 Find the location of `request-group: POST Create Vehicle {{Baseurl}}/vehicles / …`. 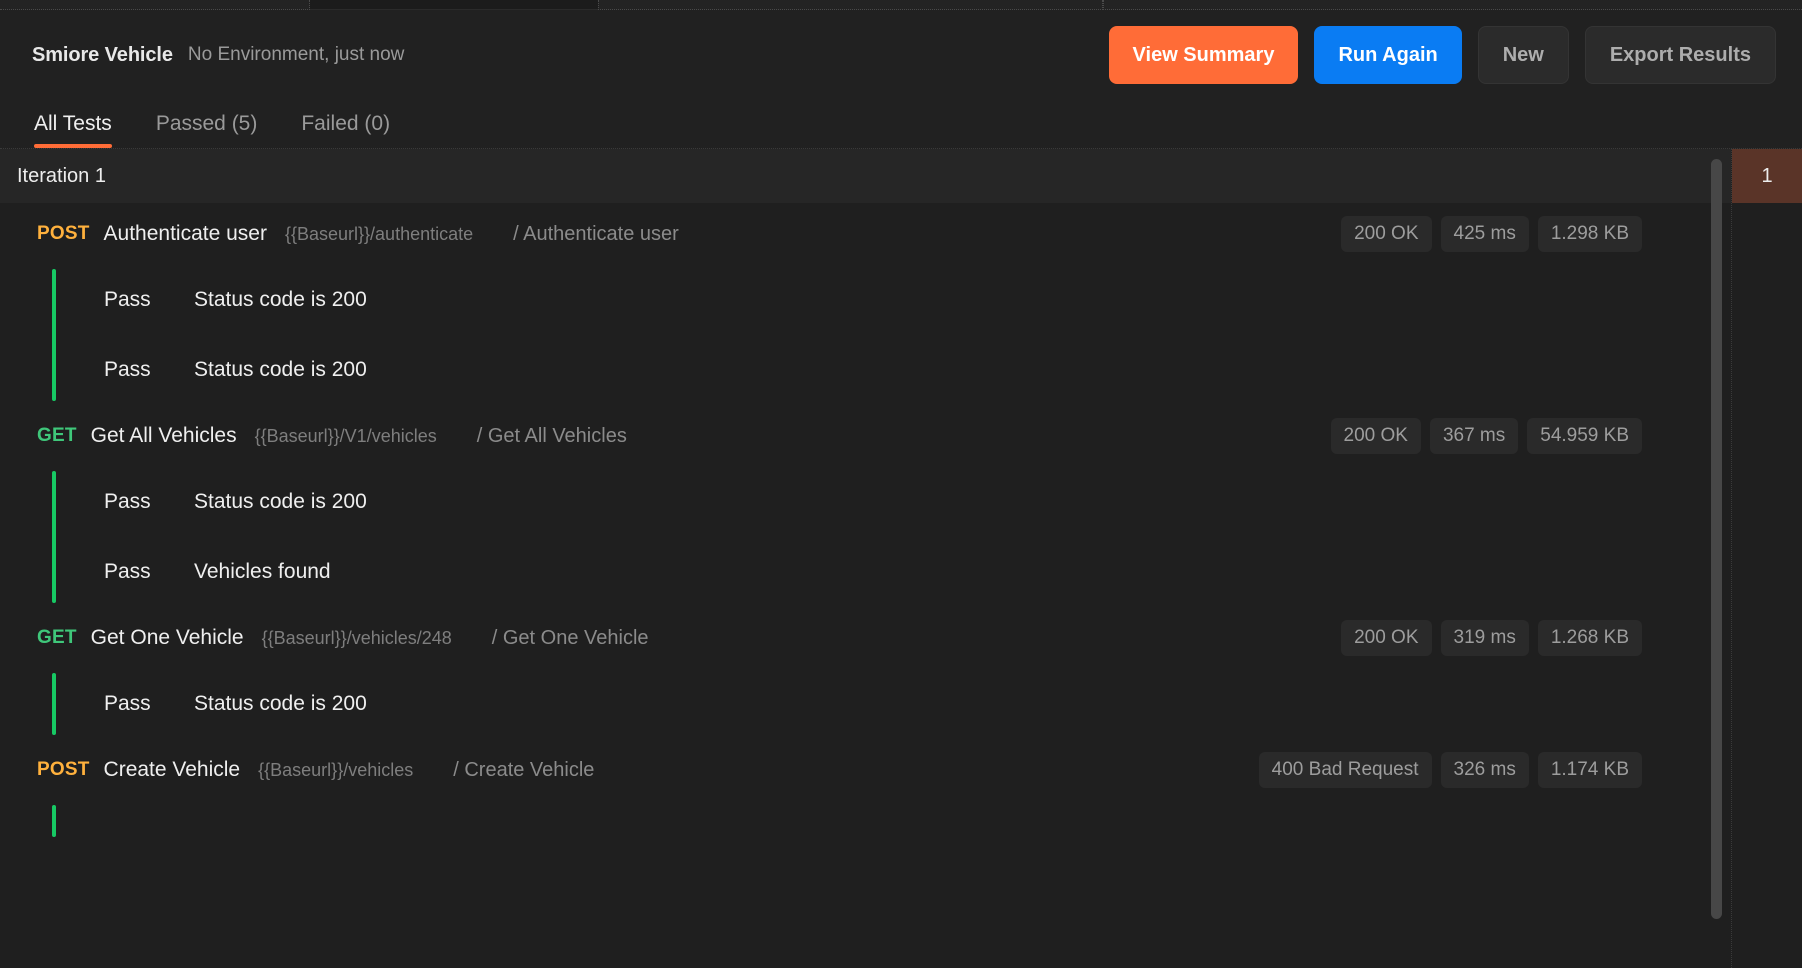

request-group: POST Create Vehicle {{Baseurl}}/vehicles / … is located at coordinates (865, 790).